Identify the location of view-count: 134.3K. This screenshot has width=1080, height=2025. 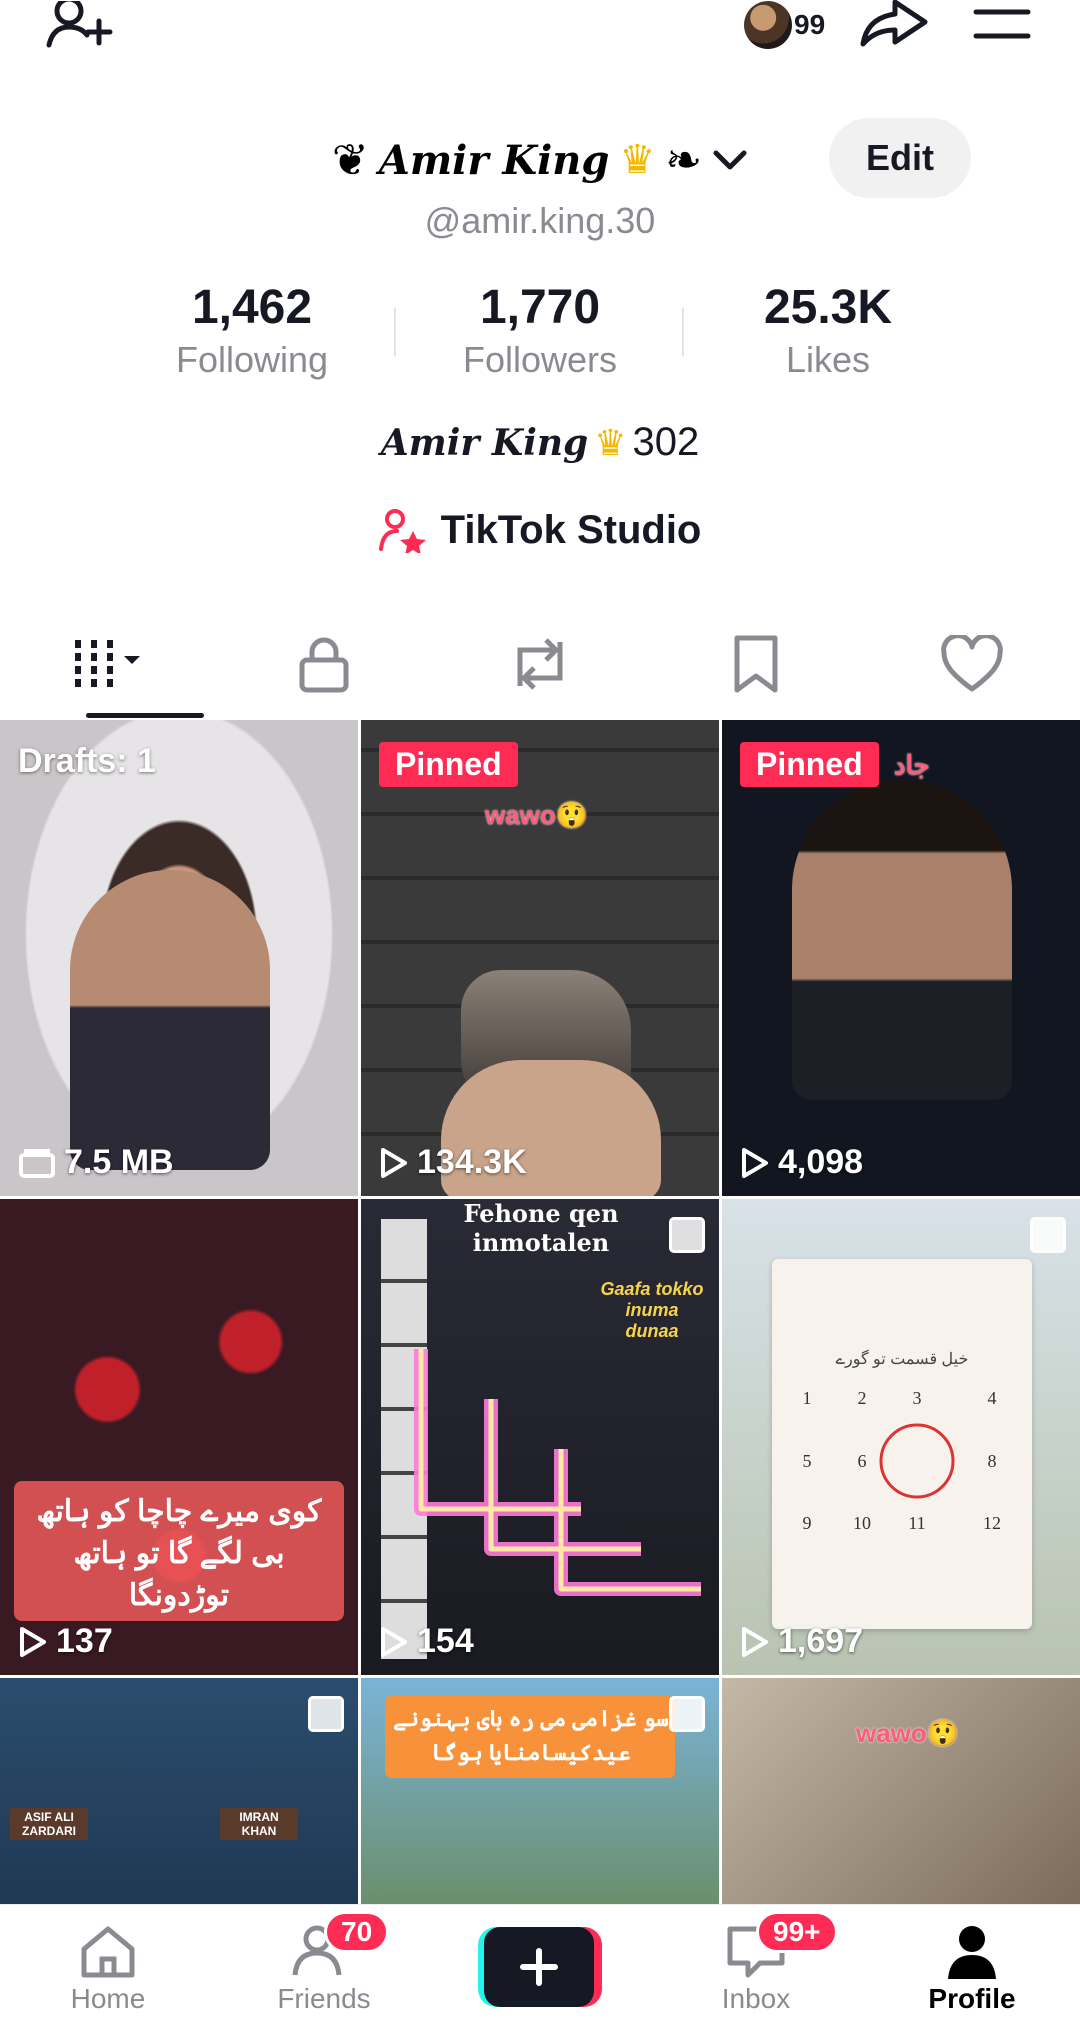
(453, 1162).